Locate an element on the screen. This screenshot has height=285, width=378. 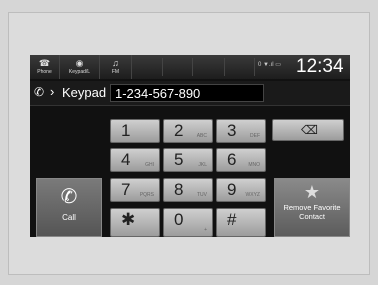
fm-button: ♫ FM is located at coordinates (116, 67).